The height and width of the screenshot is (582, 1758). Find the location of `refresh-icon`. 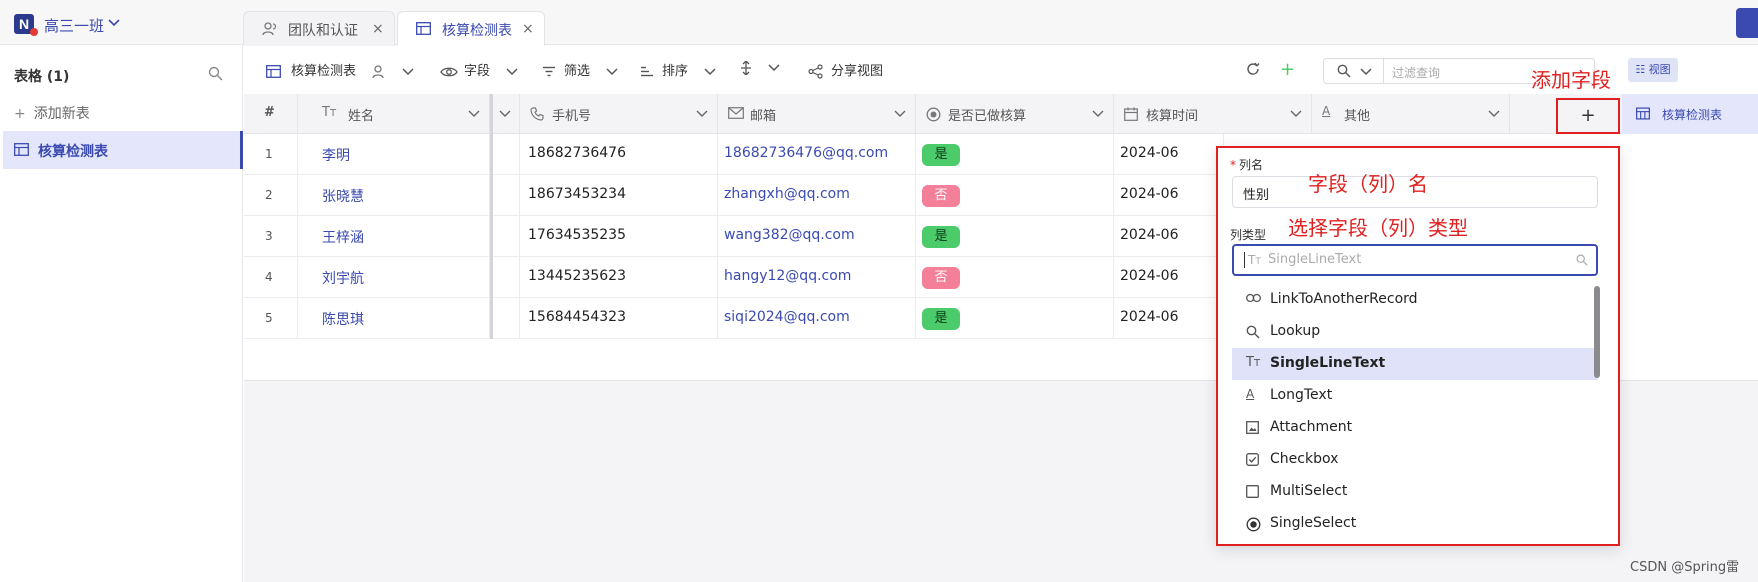

refresh-icon is located at coordinates (1253, 69).